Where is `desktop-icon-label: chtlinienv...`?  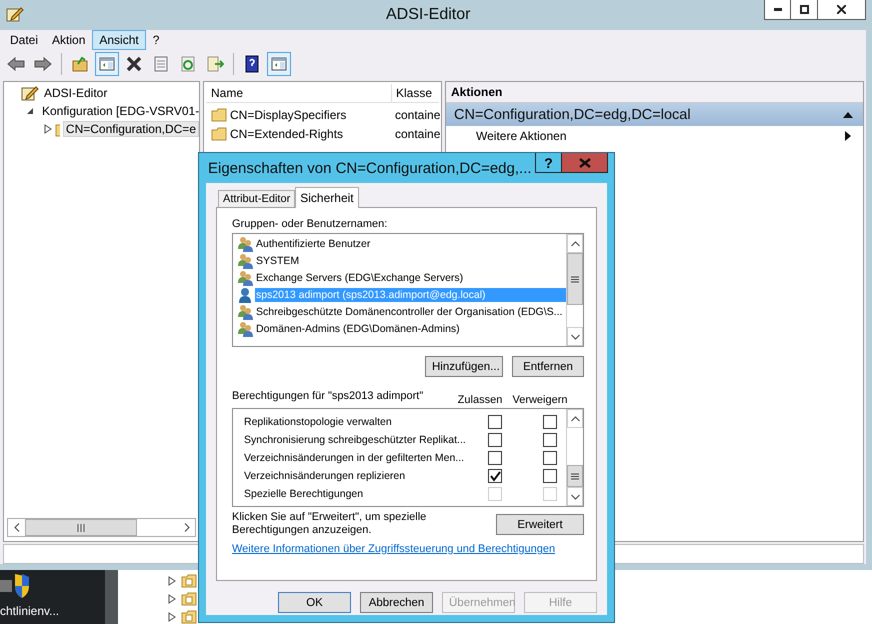 desktop-icon-label: chtlinienv... is located at coordinates (52, 611).